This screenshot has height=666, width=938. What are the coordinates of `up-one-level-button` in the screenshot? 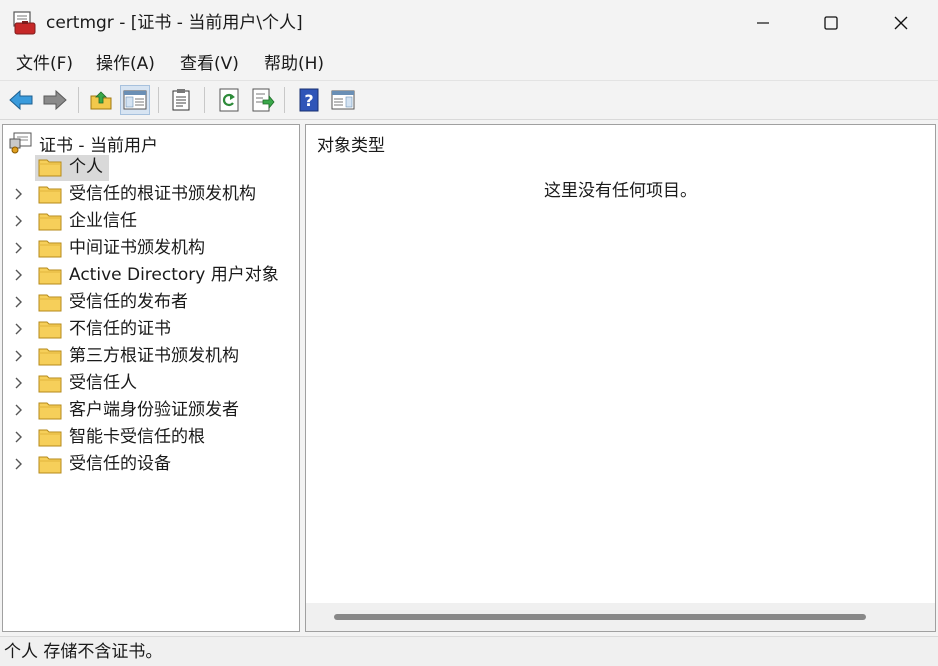 It's located at (101, 100).